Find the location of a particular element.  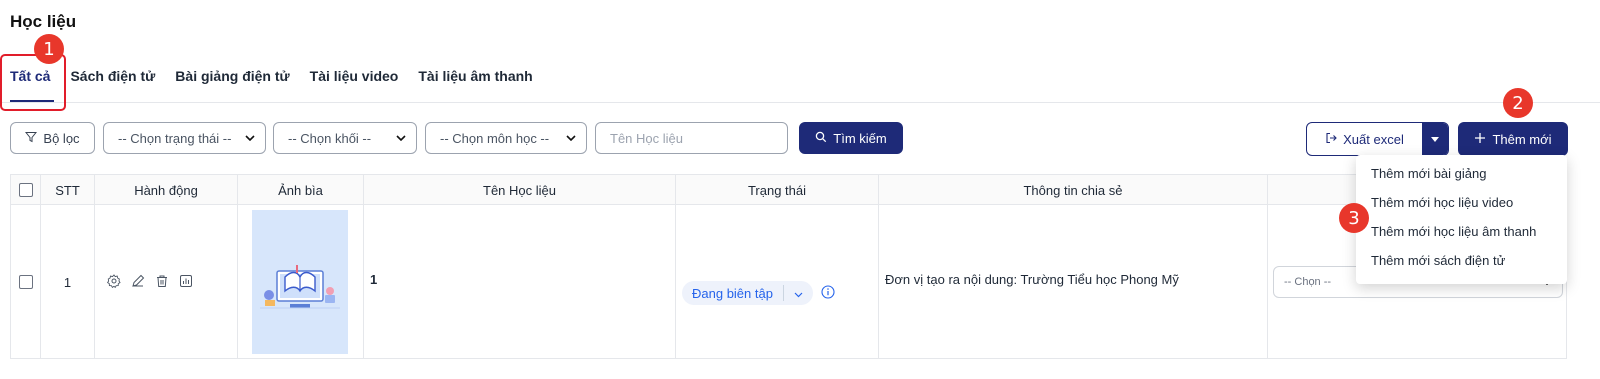

tabs-divider is located at coordinates (800, 102).